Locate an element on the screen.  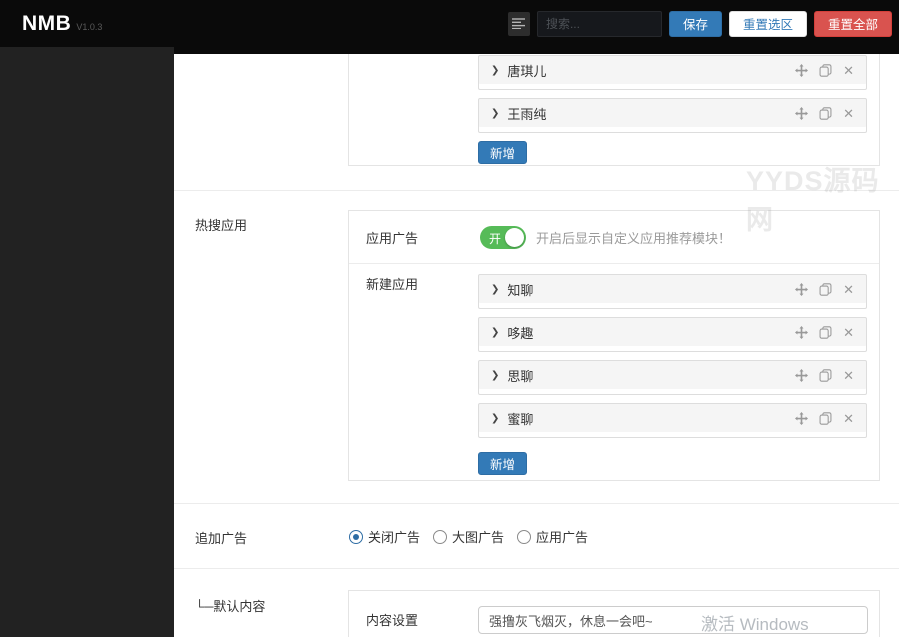
radio-label: 大图广告 is located at coordinates (478, 537).